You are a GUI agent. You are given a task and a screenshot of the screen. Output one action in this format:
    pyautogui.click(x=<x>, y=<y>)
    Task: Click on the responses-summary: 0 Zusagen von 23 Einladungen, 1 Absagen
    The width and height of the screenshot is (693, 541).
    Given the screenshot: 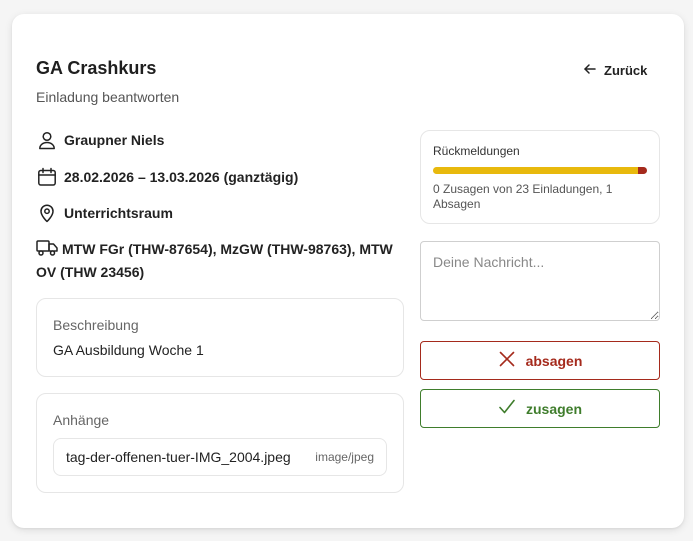 What is the action you would take?
    pyautogui.click(x=523, y=196)
    